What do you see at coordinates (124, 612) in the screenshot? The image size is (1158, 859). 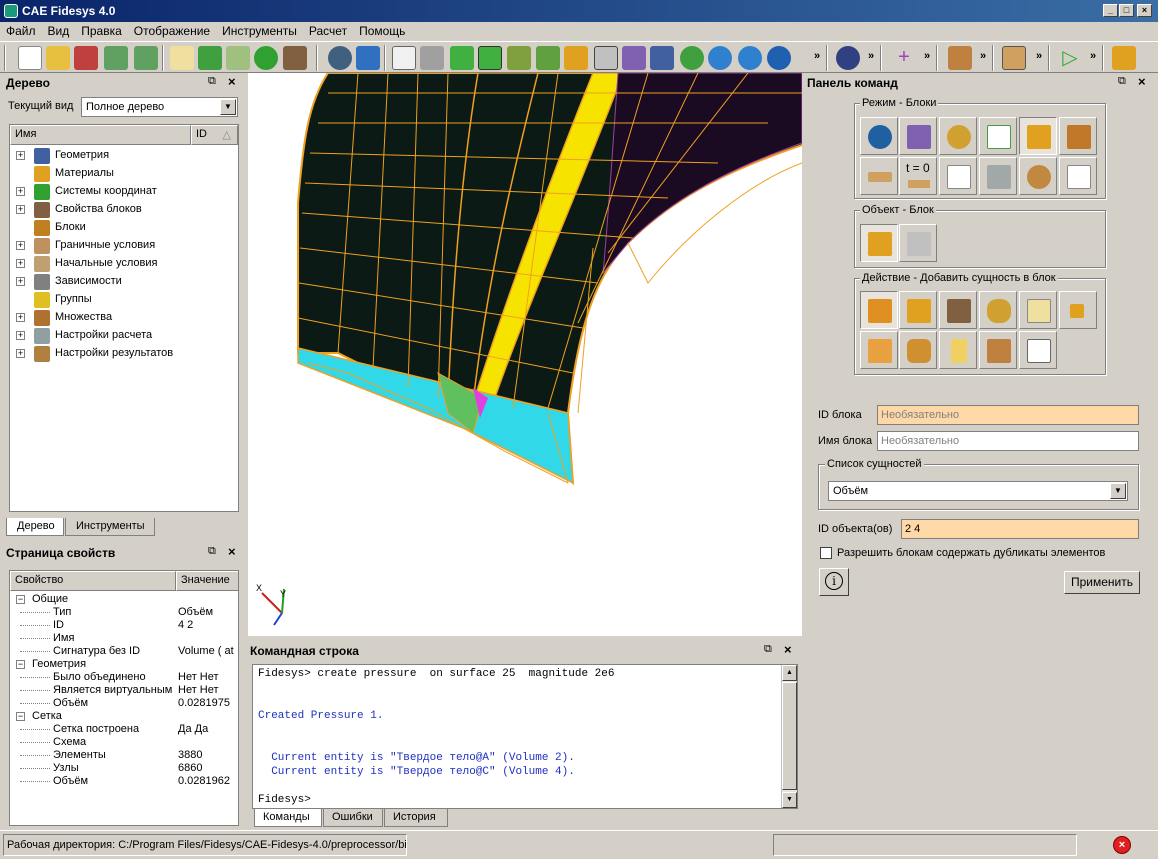 I see `property-row: Тип Объём` at bounding box center [124, 612].